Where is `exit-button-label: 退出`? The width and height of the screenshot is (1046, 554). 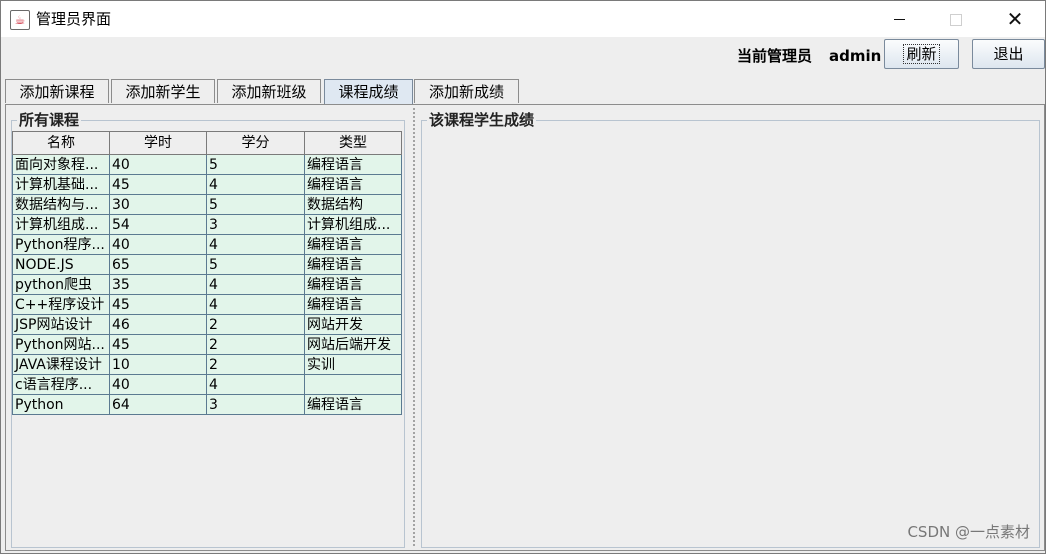 exit-button-label: 退出 is located at coordinates (1008, 54).